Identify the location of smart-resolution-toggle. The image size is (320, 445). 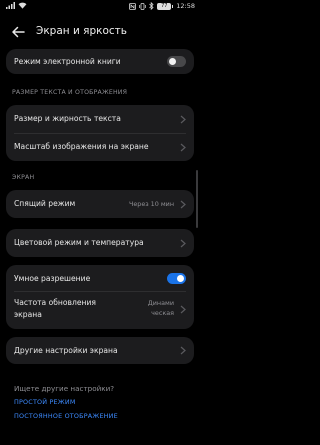
(176, 278).